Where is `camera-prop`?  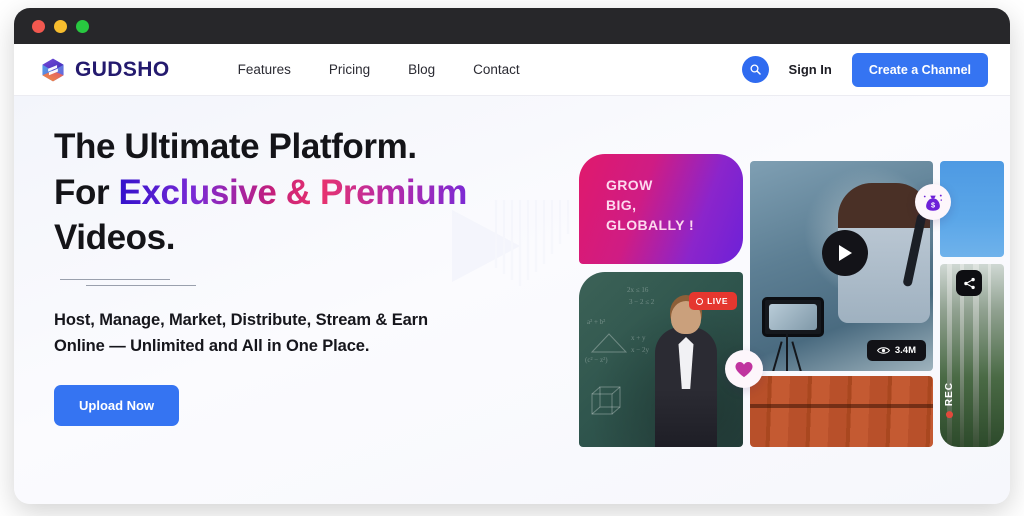 camera-prop is located at coordinates (793, 317).